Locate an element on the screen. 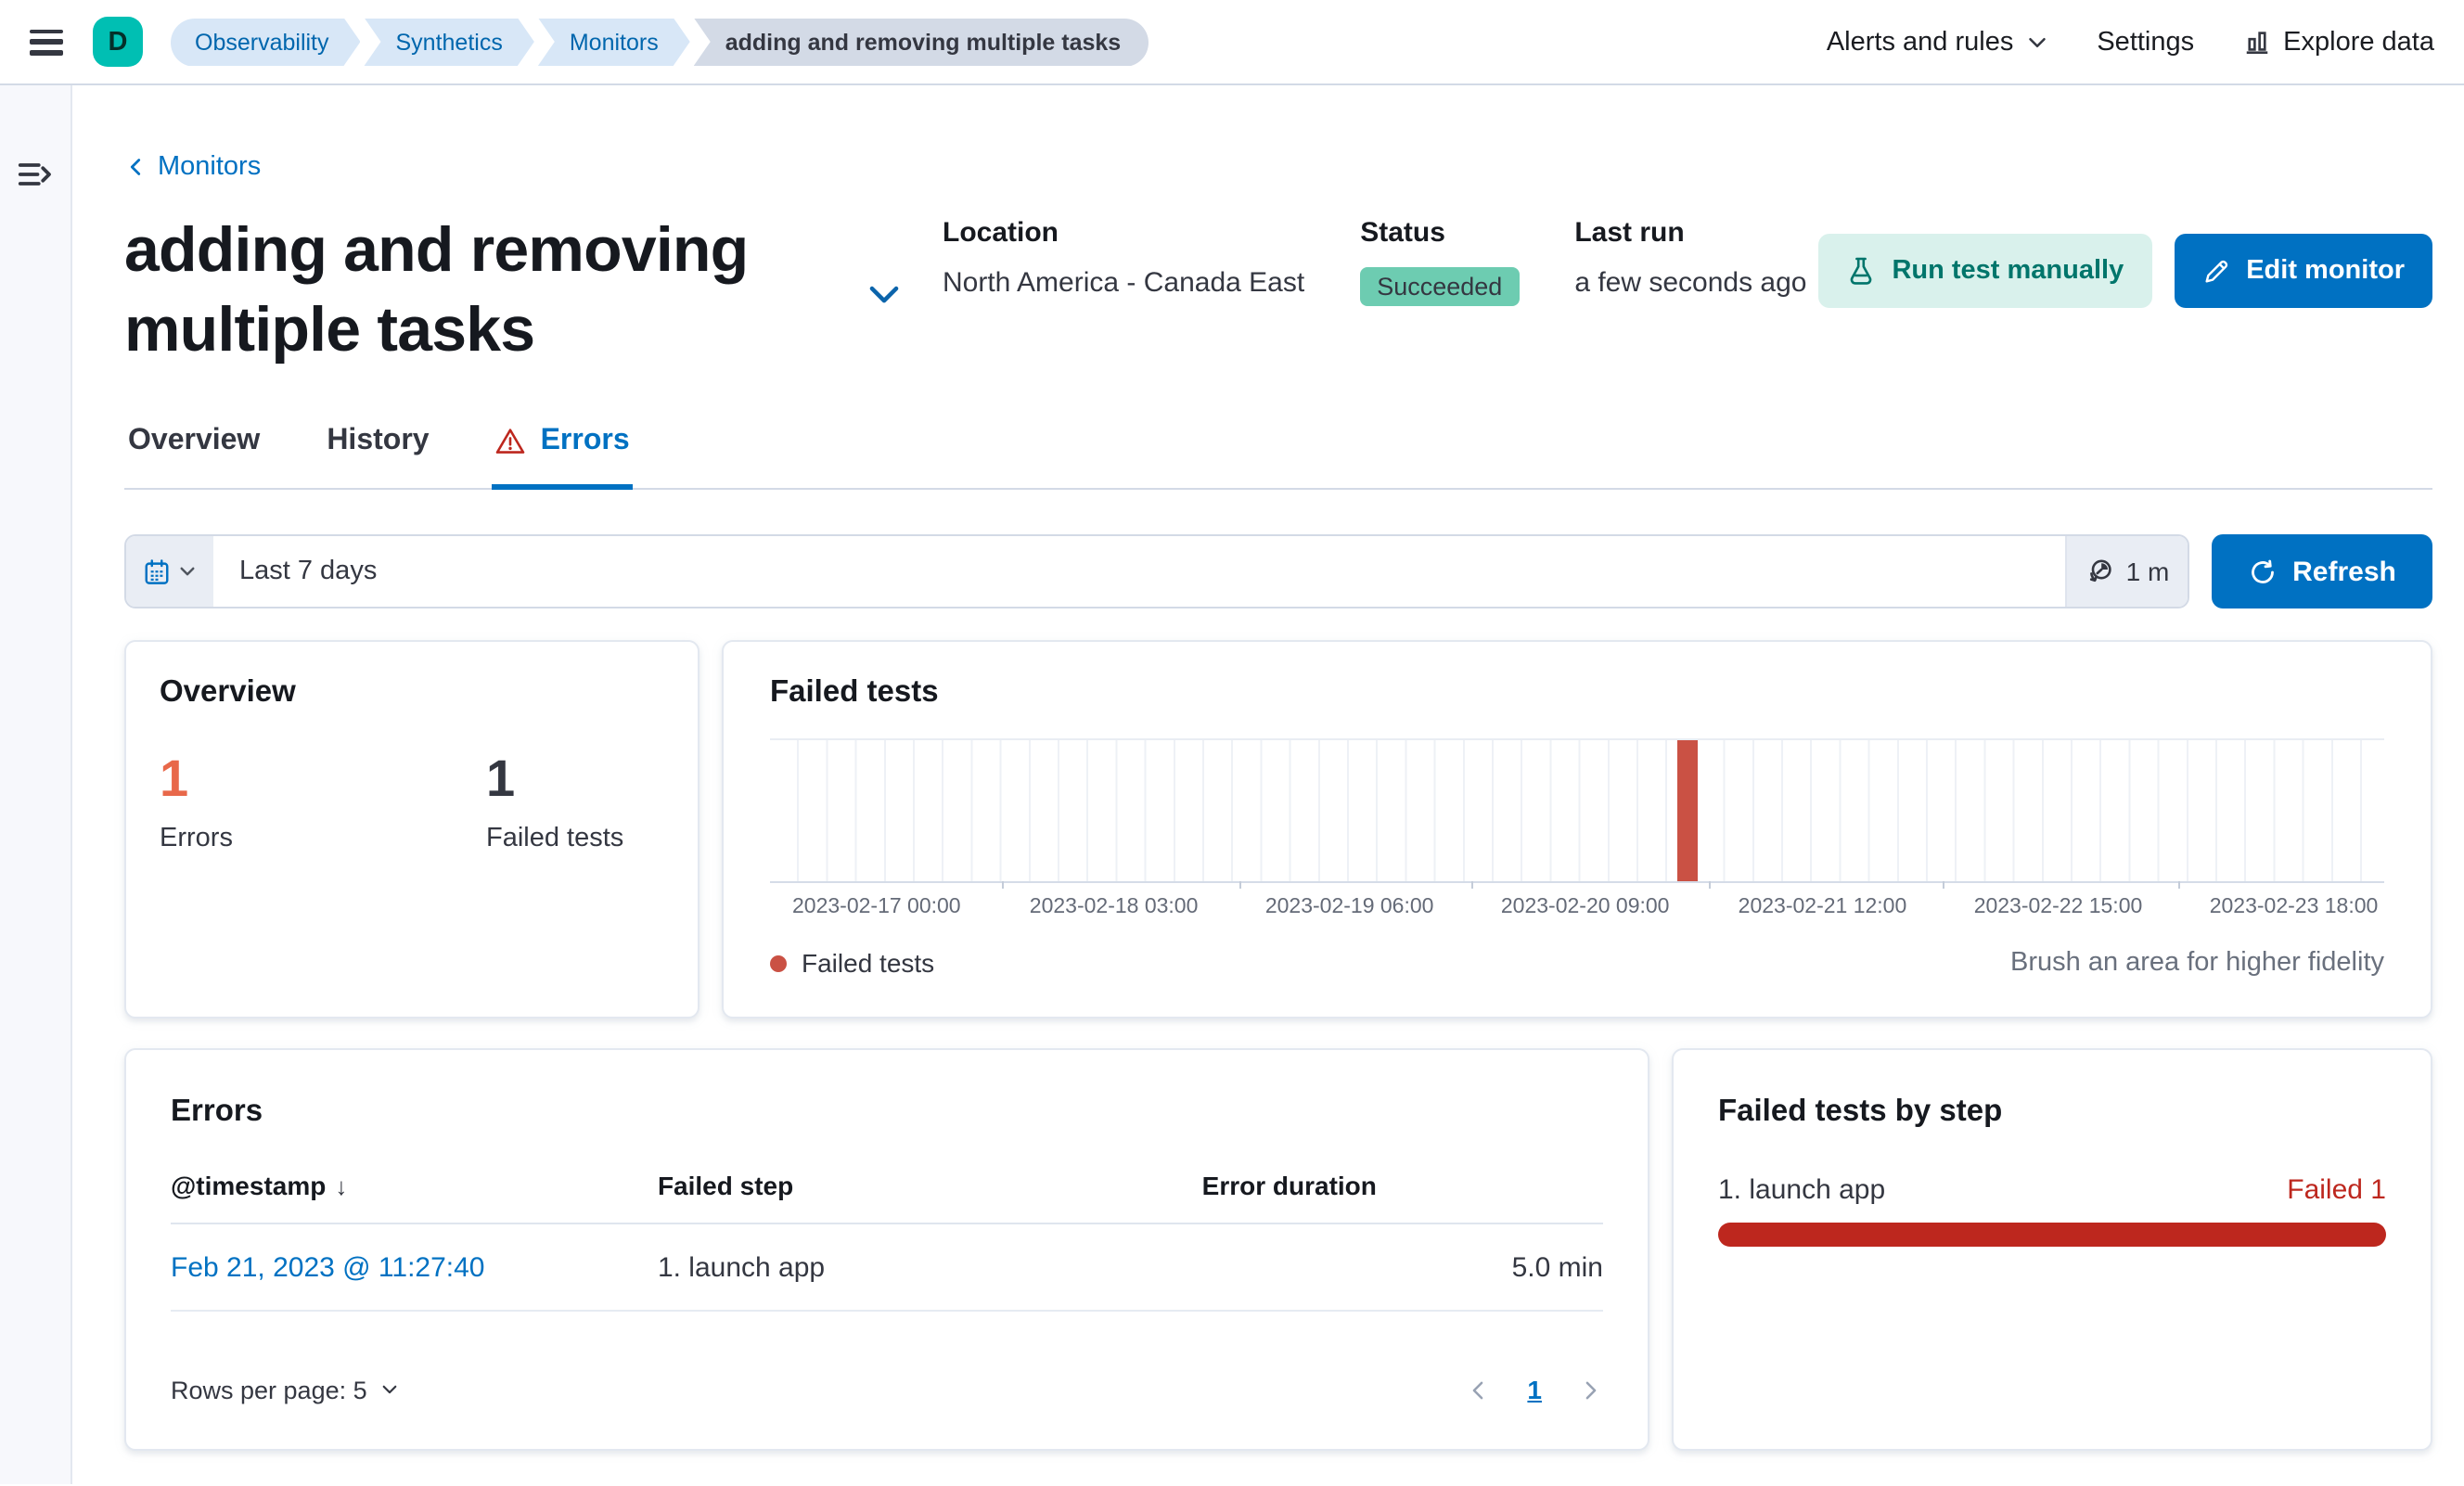 The width and height of the screenshot is (2464, 1486). refresh-icon is located at coordinates (2262, 571).